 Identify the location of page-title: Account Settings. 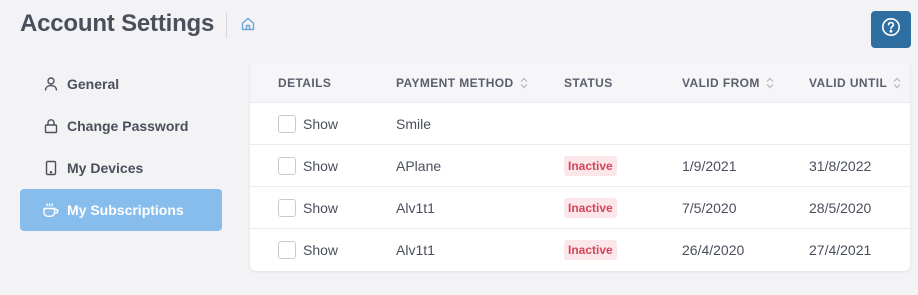
(117, 23).